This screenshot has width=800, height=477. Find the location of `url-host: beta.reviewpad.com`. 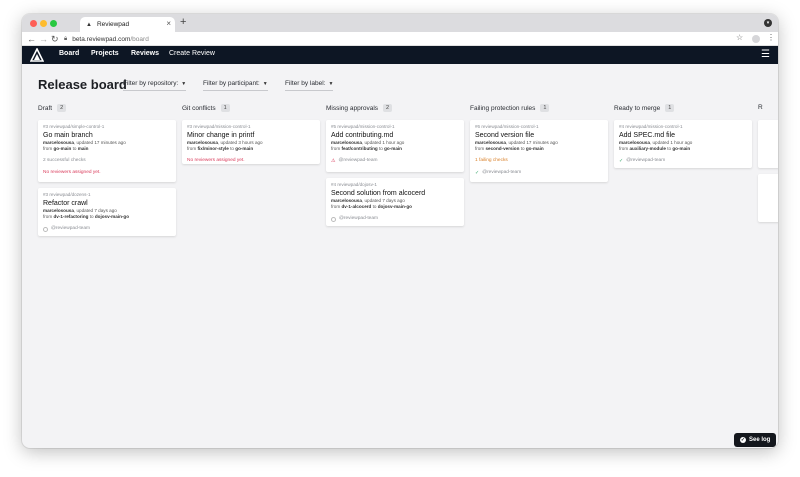

url-host: beta.reviewpad.com is located at coordinates (101, 39).